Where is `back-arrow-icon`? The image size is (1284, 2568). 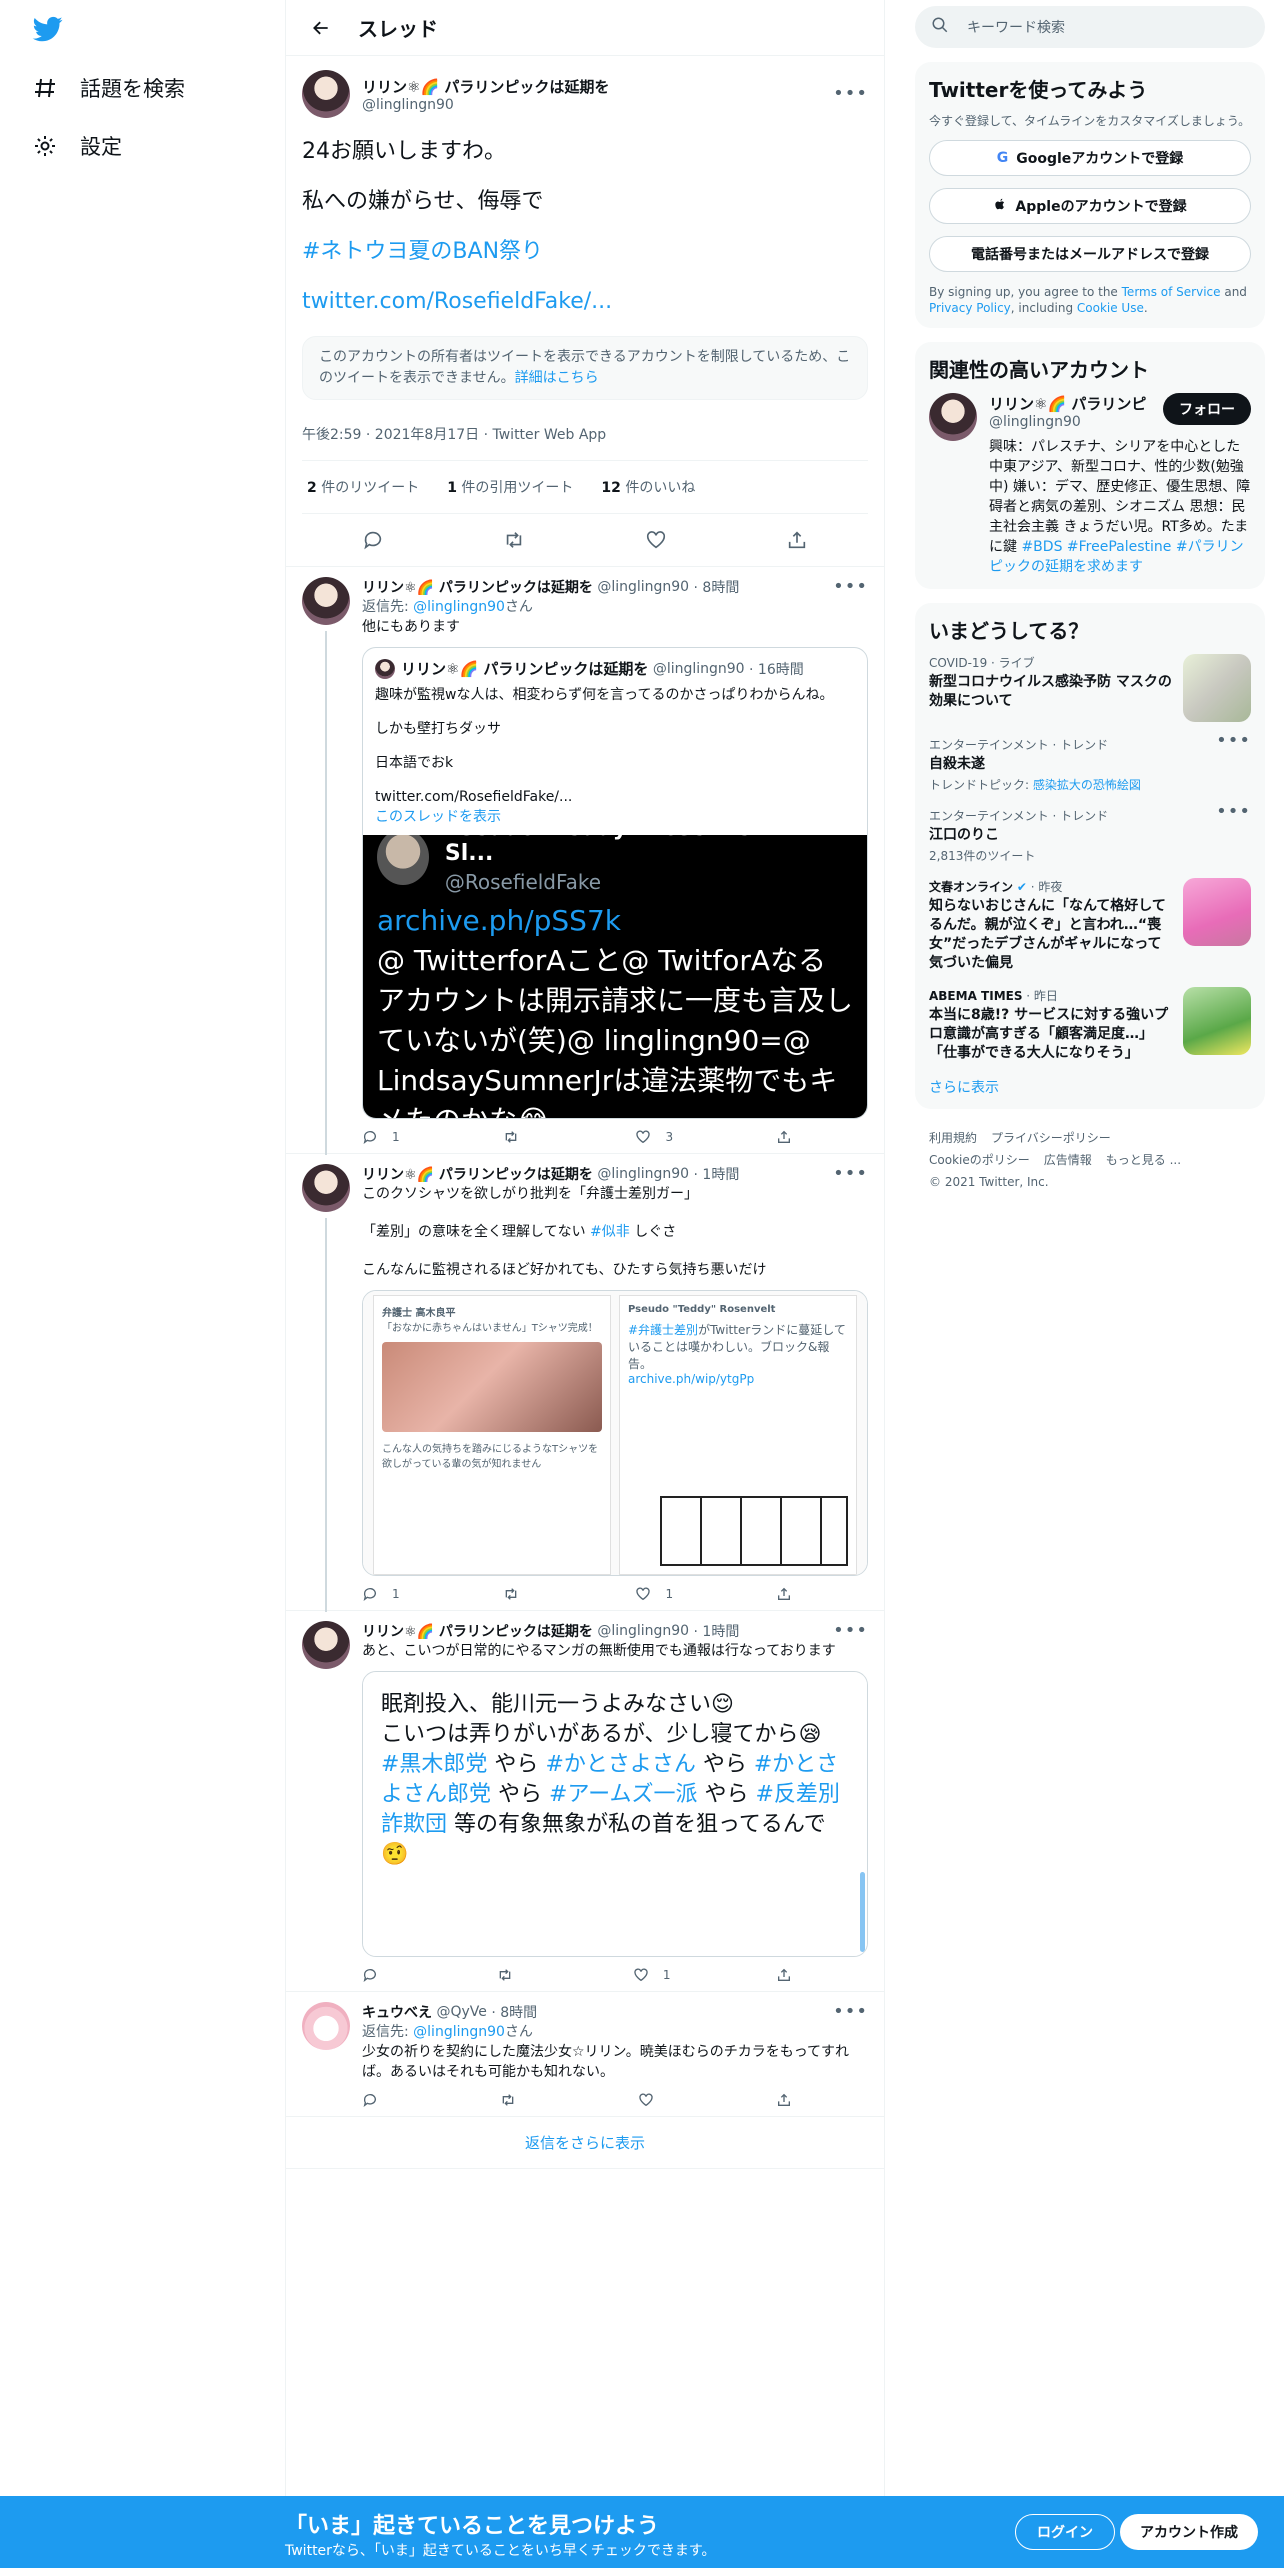 back-arrow-icon is located at coordinates (321, 28).